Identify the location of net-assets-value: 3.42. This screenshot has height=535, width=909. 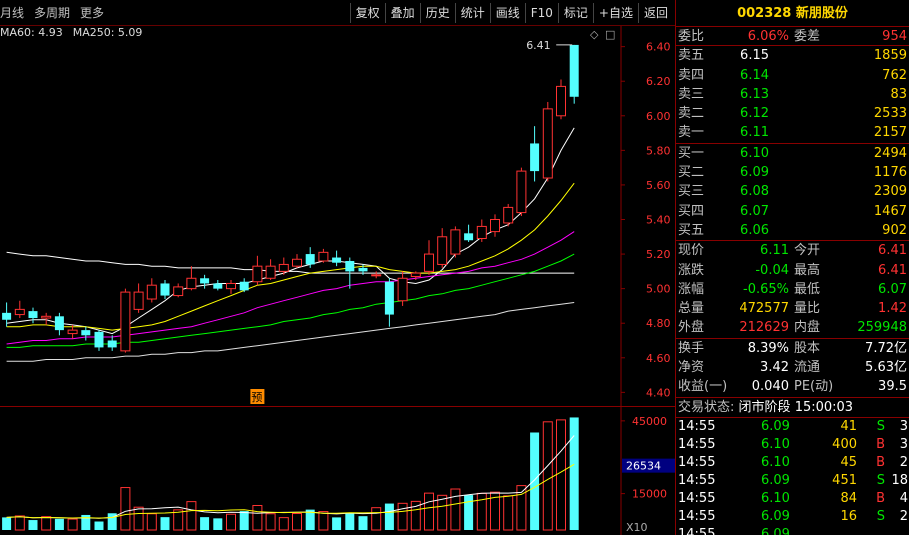
(774, 368).